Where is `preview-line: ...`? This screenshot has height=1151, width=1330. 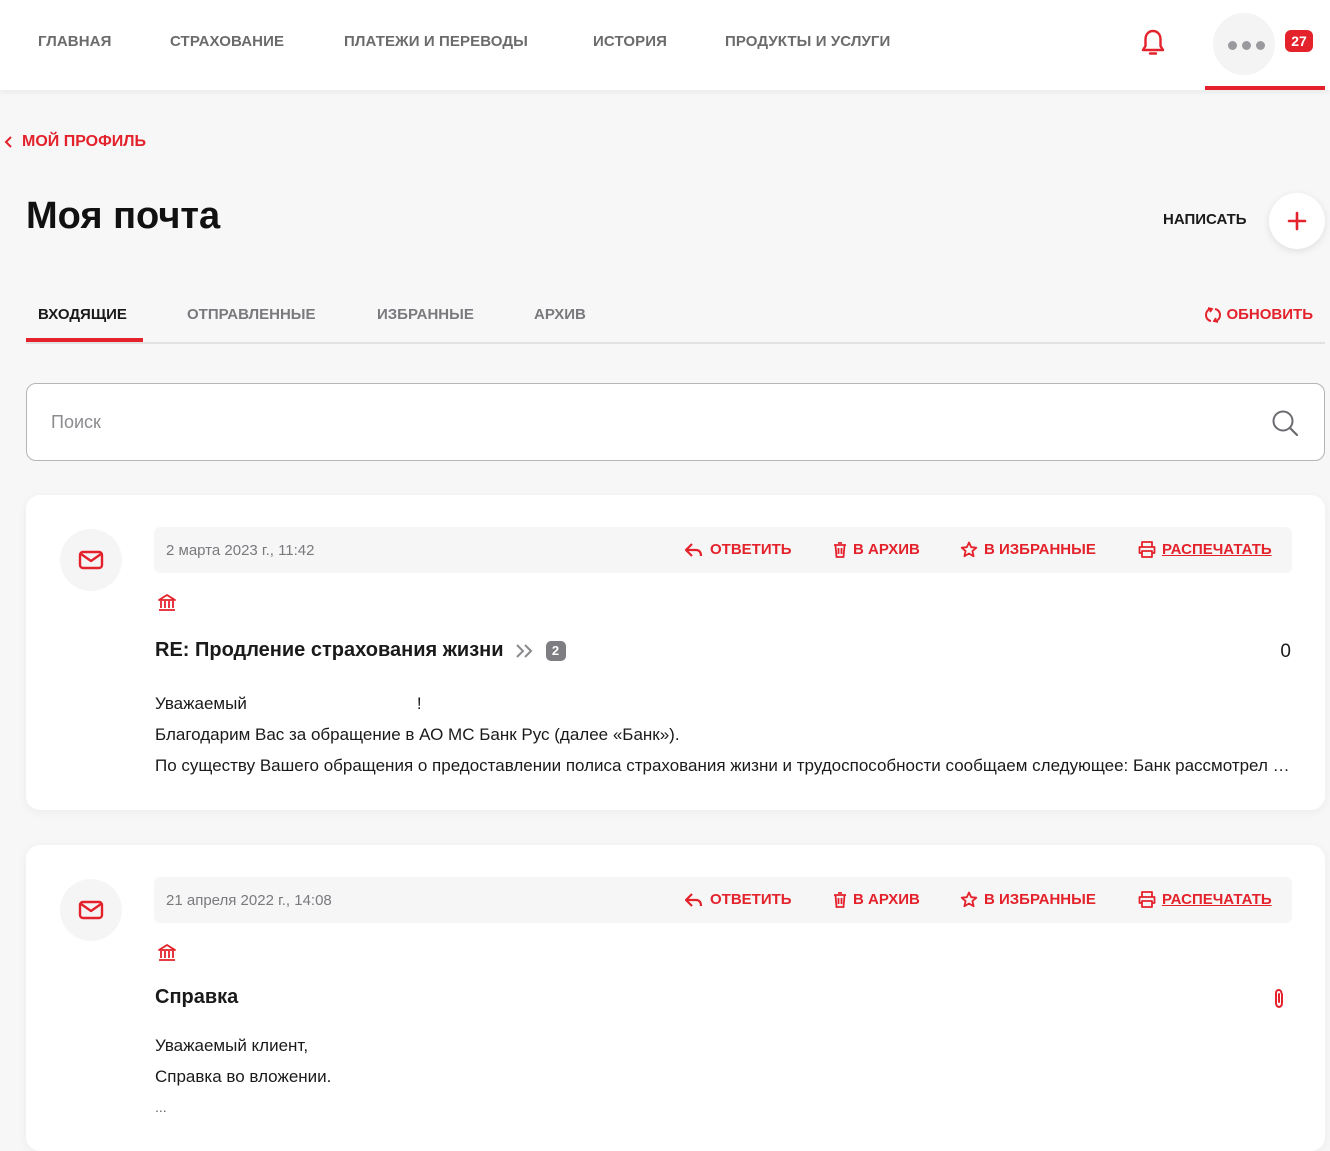 preview-line: ... is located at coordinates (161, 1107).